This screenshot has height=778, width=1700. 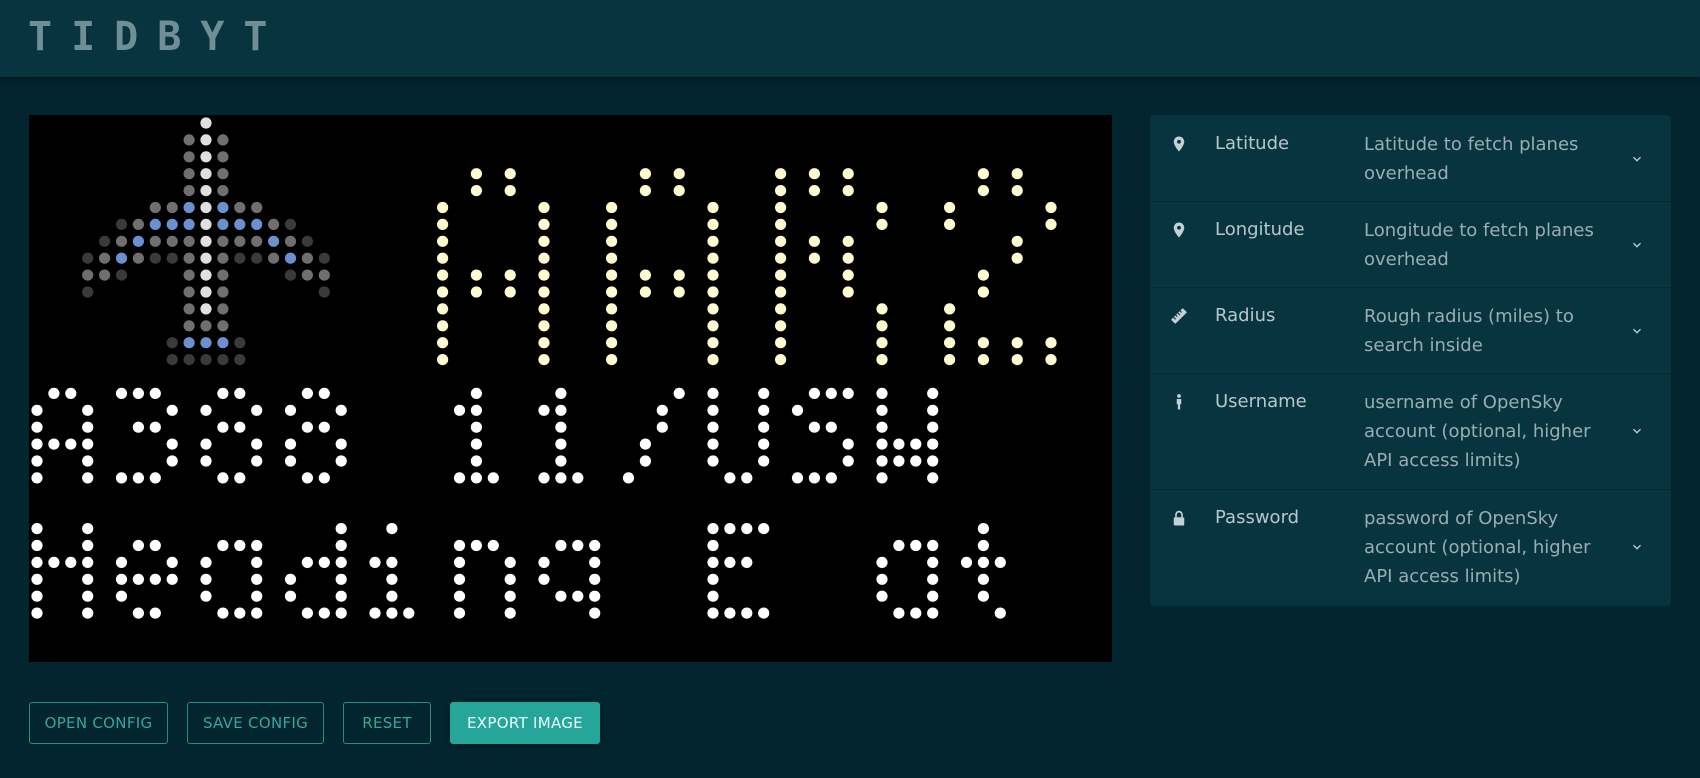 What do you see at coordinates (1257, 517) in the screenshot?
I see `password-label: Password` at bounding box center [1257, 517].